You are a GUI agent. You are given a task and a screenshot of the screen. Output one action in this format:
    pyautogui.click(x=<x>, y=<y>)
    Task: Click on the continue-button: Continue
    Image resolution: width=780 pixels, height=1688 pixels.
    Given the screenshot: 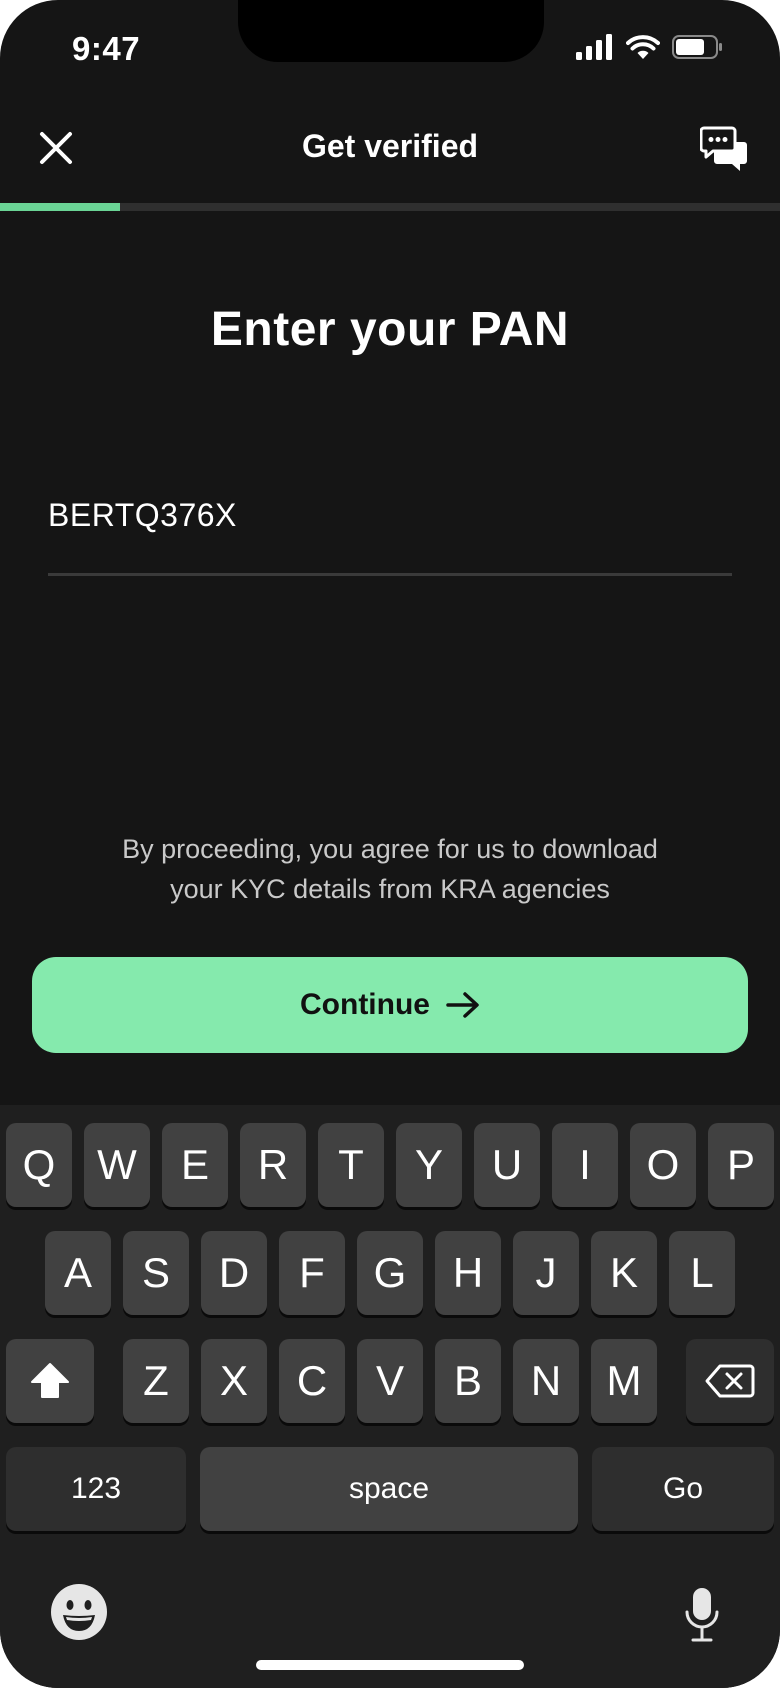 What is the action you would take?
    pyautogui.click(x=390, y=1005)
    